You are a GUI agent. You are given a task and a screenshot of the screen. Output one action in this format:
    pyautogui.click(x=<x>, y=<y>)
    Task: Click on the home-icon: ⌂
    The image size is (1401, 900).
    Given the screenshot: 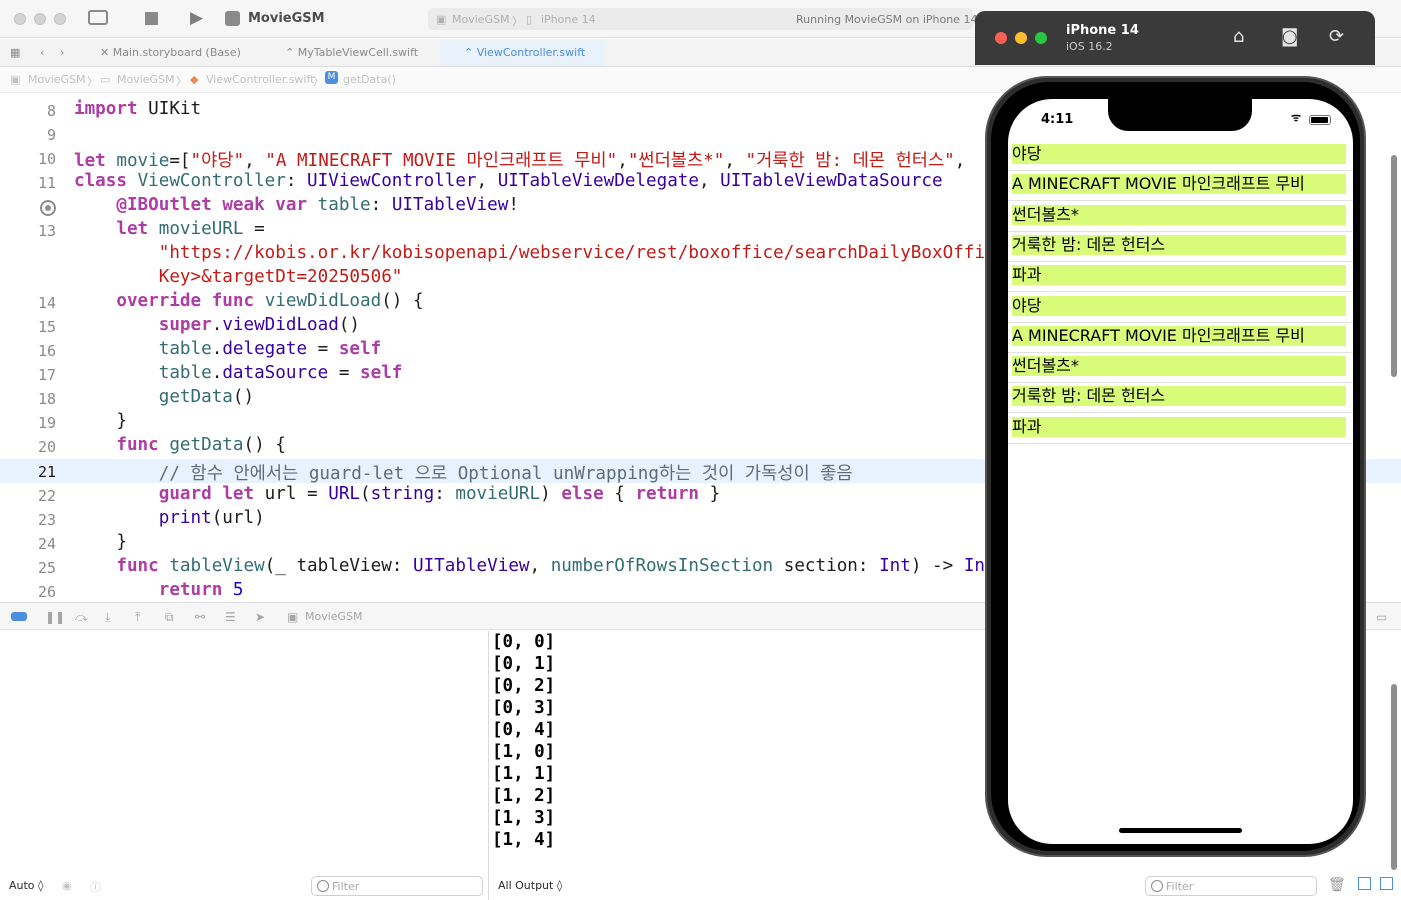 What is the action you would take?
    pyautogui.click(x=1238, y=36)
    